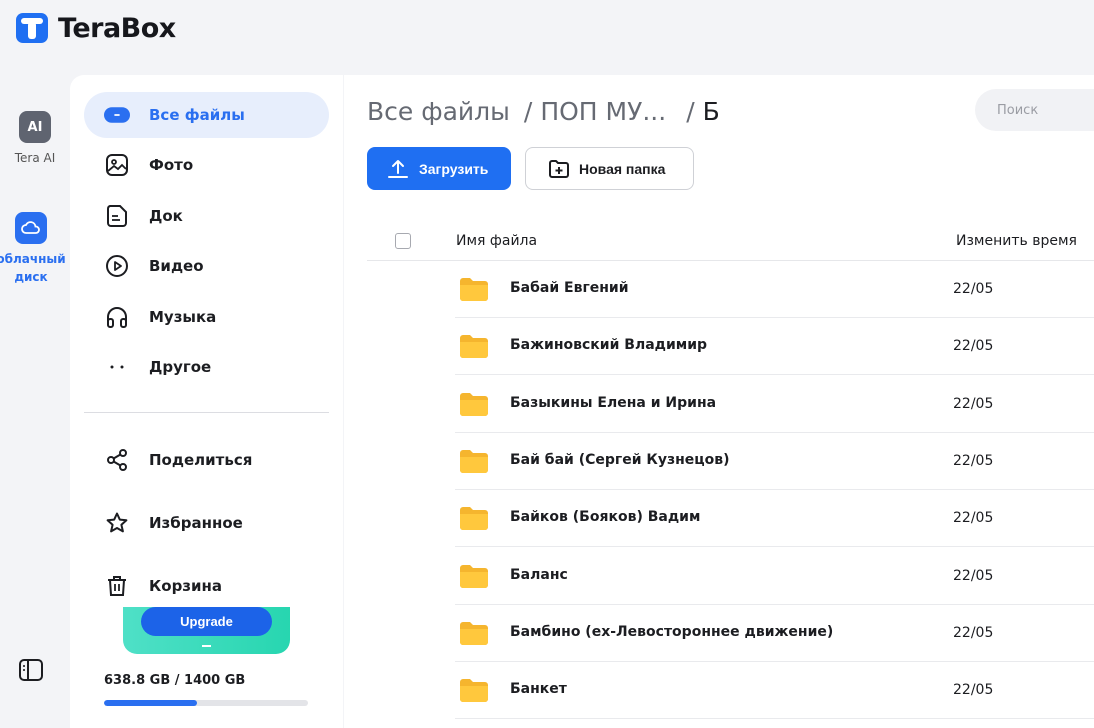  What do you see at coordinates (176, 266) in the screenshot?
I see `nav-label: Видео` at bounding box center [176, 266].